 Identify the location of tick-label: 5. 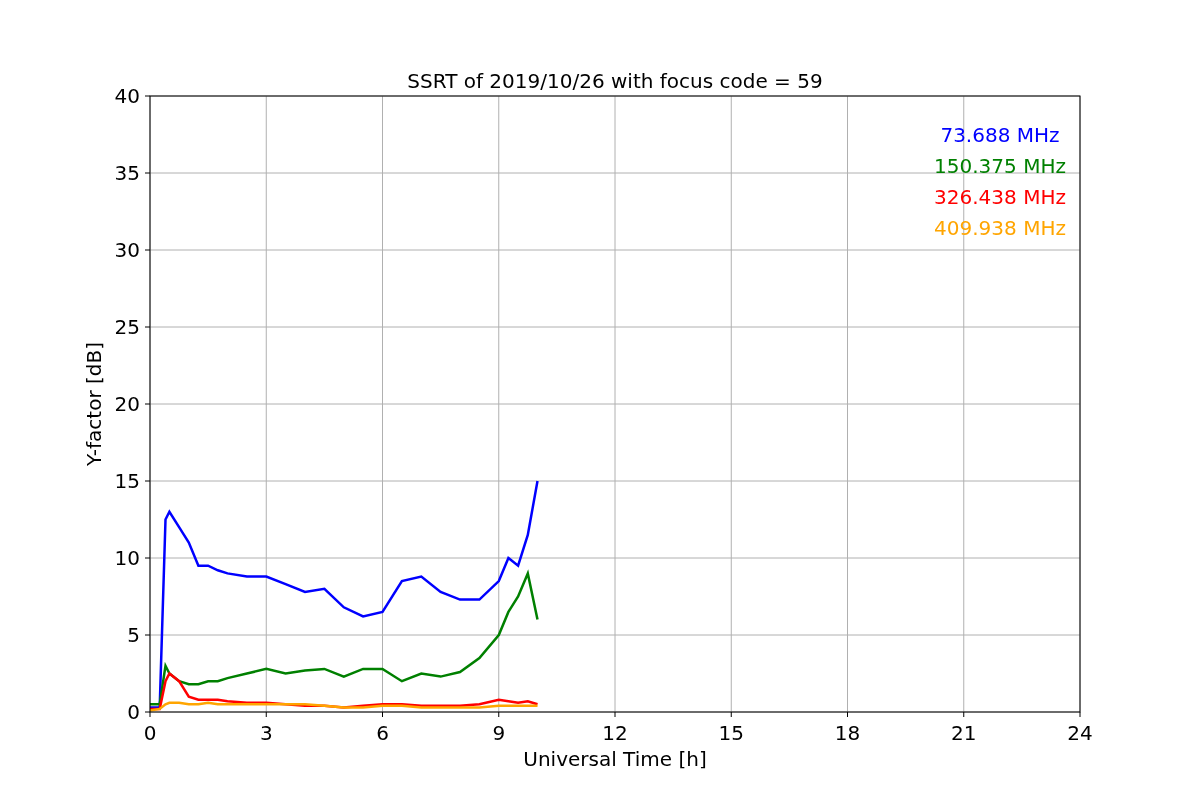
(133, 635).